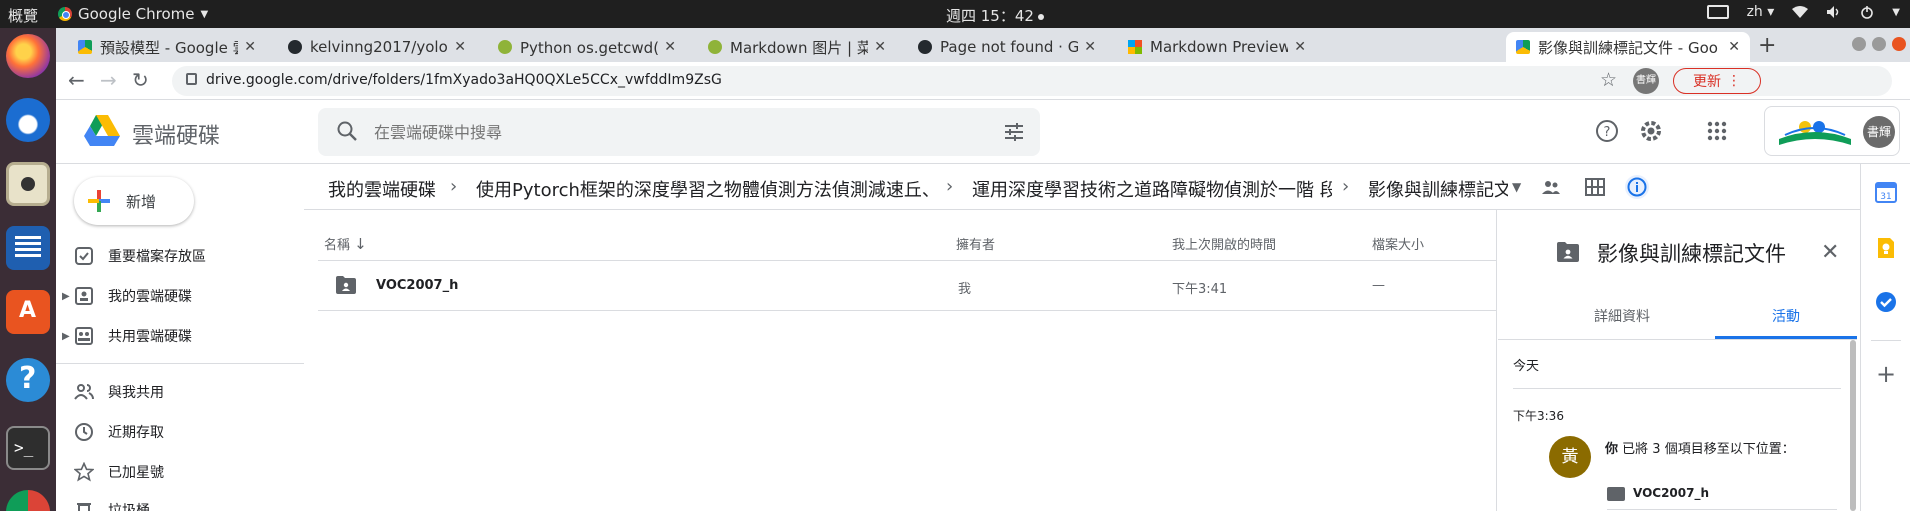 The width and height of the screenshot is (1910, 511). I want to click on tab-1: kelvinng2017/yolov3-spe ✕, so click(377, 47).